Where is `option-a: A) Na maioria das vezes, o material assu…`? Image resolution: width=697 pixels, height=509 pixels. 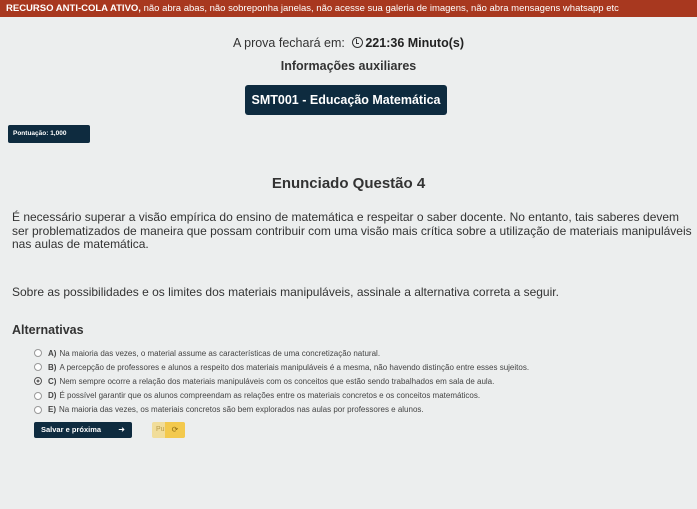
option-a: A) Na maioria das vezes, o material assu… is located at coordinates (359, 353).